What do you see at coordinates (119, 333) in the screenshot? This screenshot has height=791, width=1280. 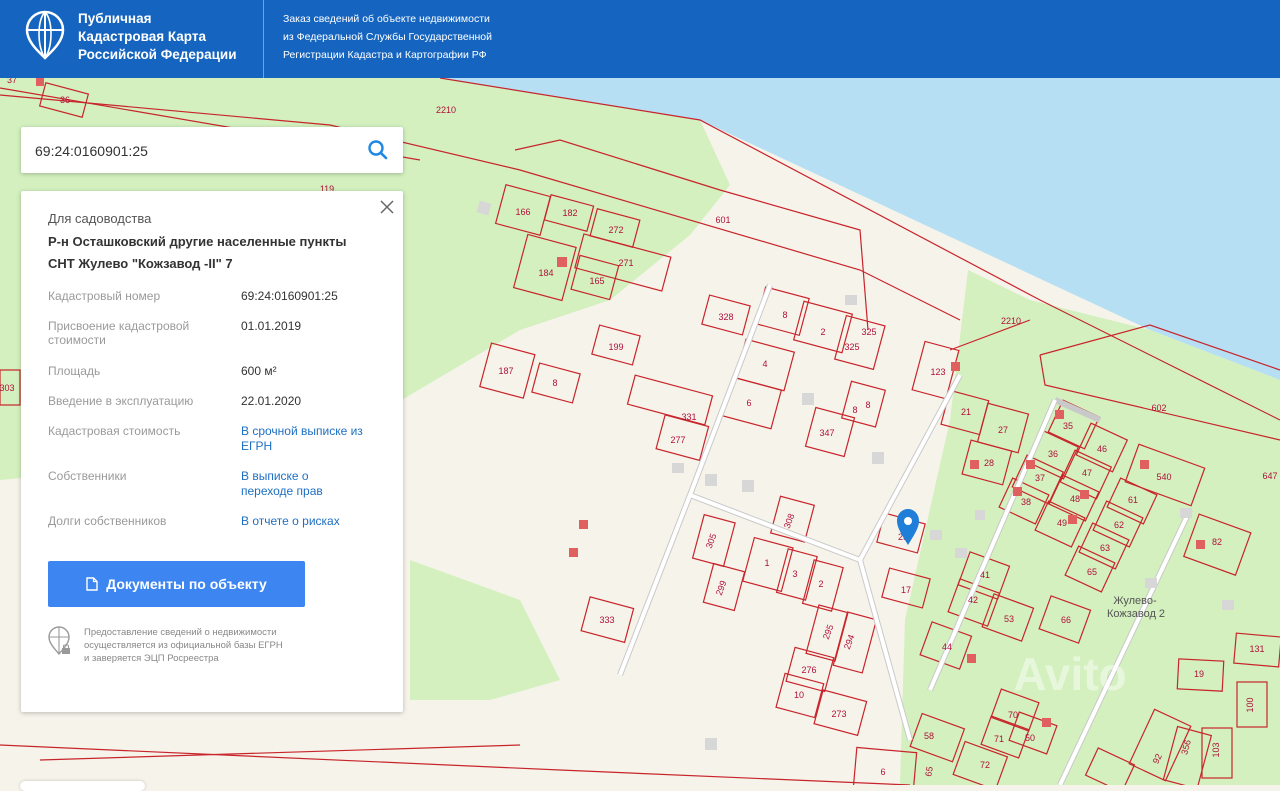 I see `field-label-valuation-date: Присвоение кадастровой стоимости` at bounding box center [119, 333].